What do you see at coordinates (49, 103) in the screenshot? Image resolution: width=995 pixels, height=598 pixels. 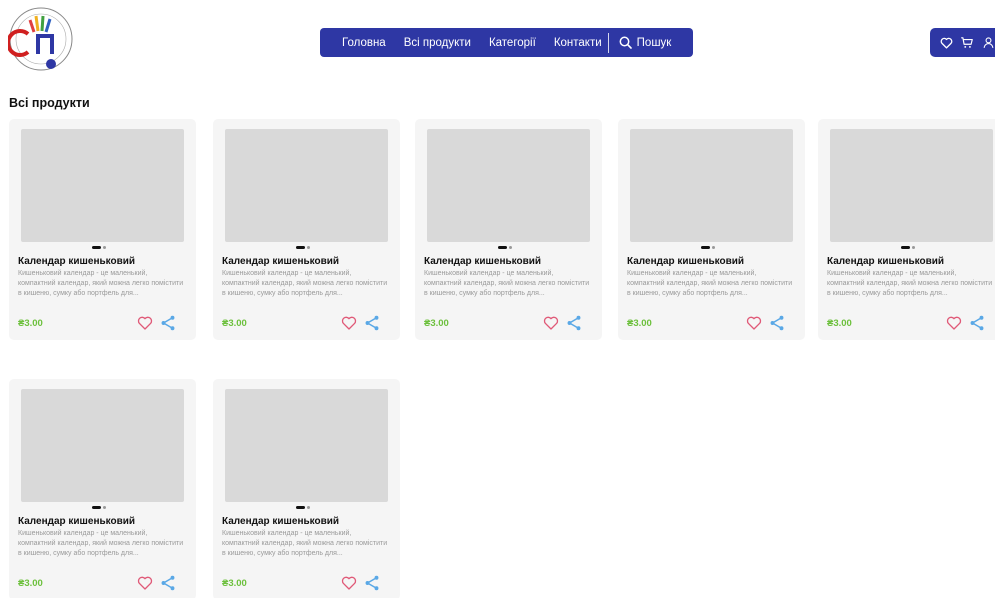 I see `page-title: Всі продукти` at bounding box center [49, 103].